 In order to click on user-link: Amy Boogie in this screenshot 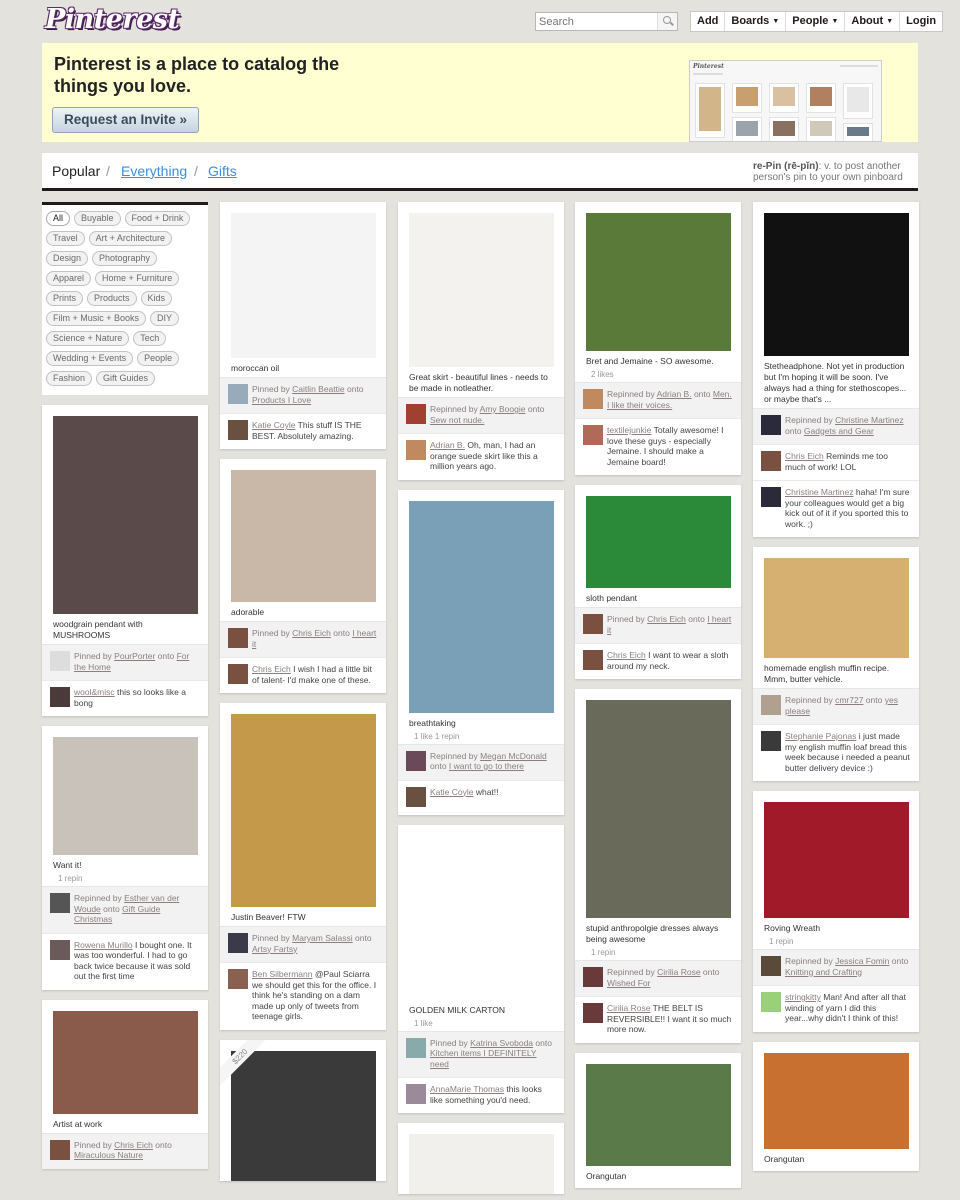, I will do `click(503, 409)`.